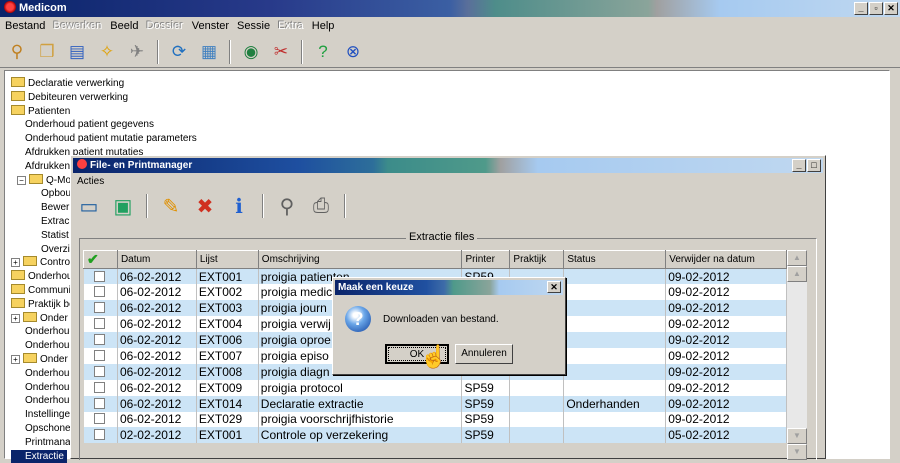 The height and width of the screenshot is (463, 900). What do you see at coordinates (360, 435) in the screenshot?
I see `table-cell: Controle op verzekering` at bounding box center [360, 435].